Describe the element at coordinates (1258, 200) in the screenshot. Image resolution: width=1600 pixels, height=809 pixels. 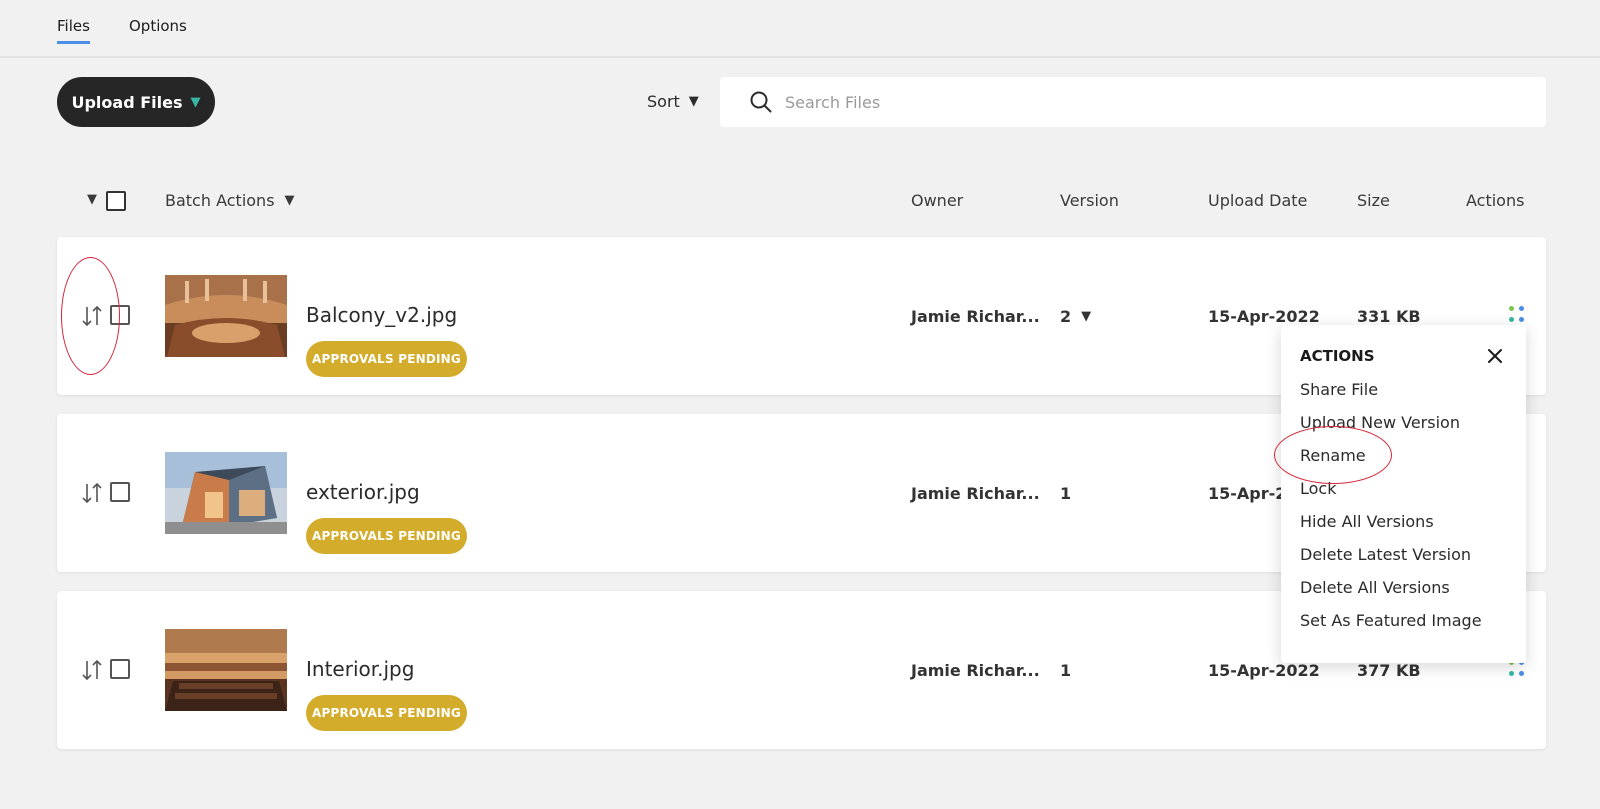
I see `column-header-upload-date: Upload Date` at that location.